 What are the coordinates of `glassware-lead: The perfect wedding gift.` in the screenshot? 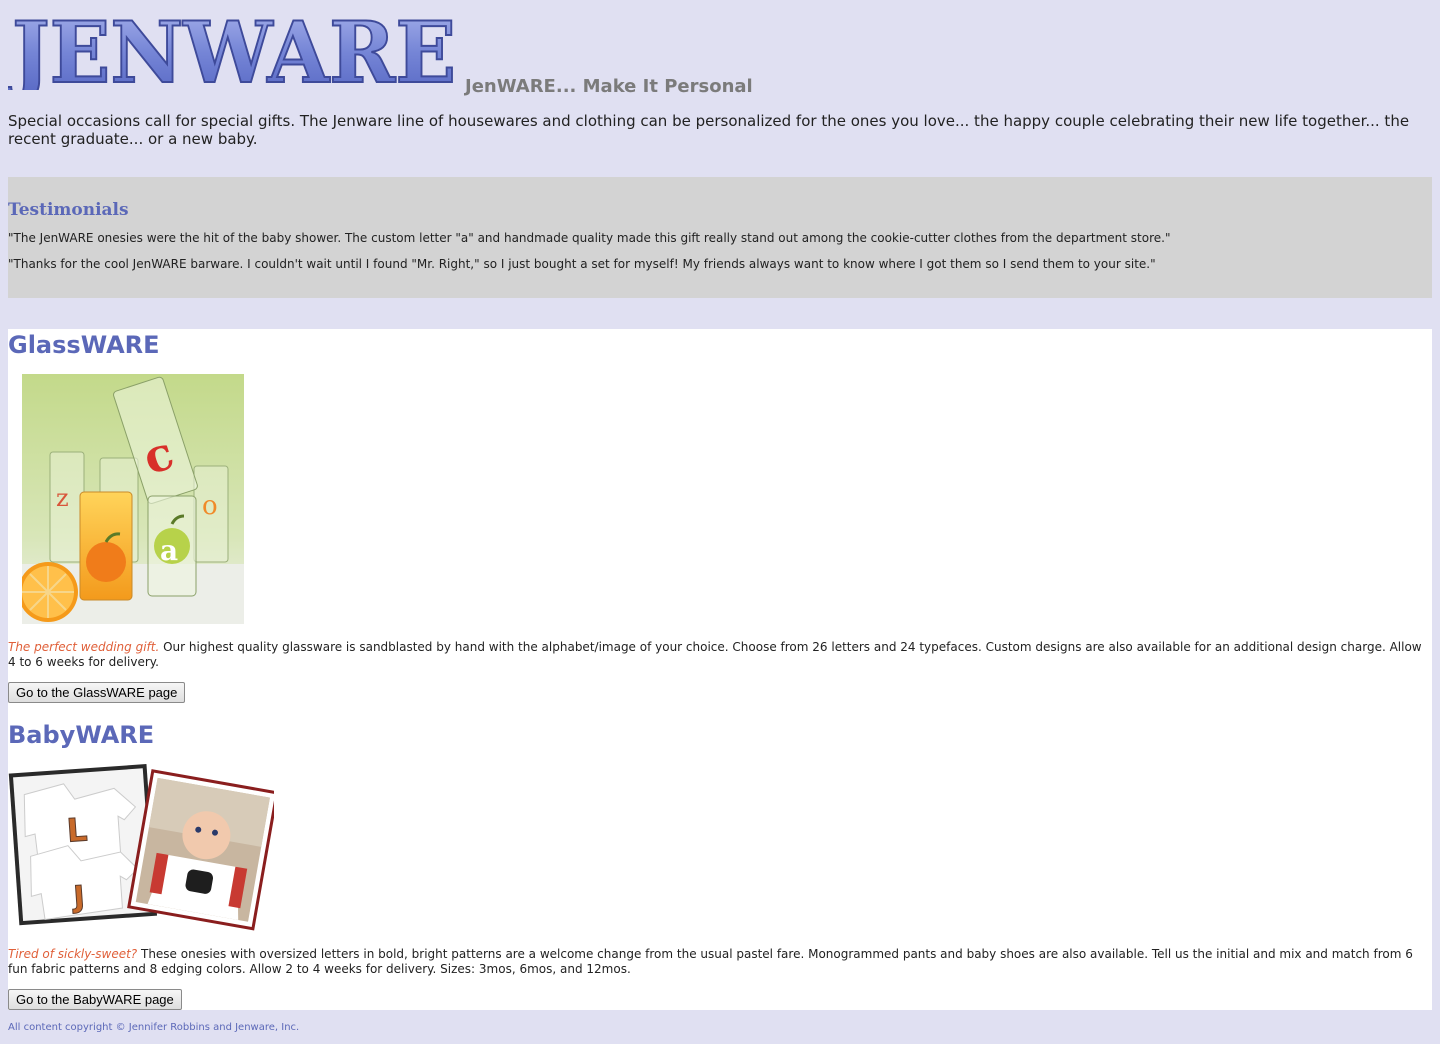 It's located at (84, 647).